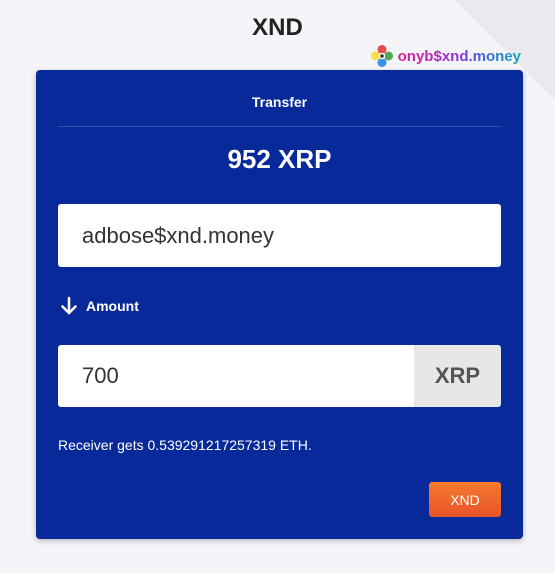 This screenshot has height=573, width=555. What do you see at coordinates (279, 159) in the screenshot?
I see `balance-amount: 952 XRP` at bounding box center [279, 159].